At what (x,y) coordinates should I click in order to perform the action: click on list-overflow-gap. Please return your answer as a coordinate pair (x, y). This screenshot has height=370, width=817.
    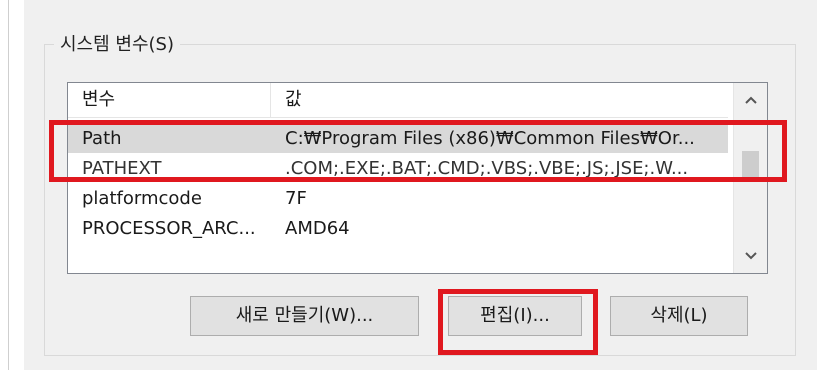
    Looking at the image, I should click on (398, 247).